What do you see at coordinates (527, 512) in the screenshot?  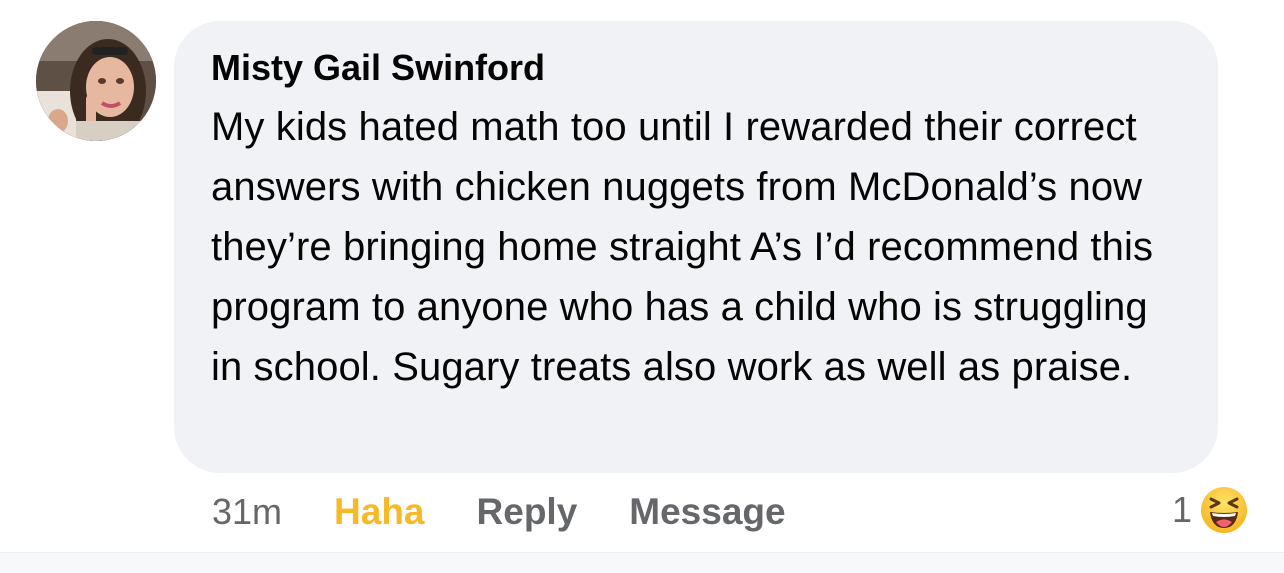 I see `reply-button: Reply` at bounding box center [527, 512].